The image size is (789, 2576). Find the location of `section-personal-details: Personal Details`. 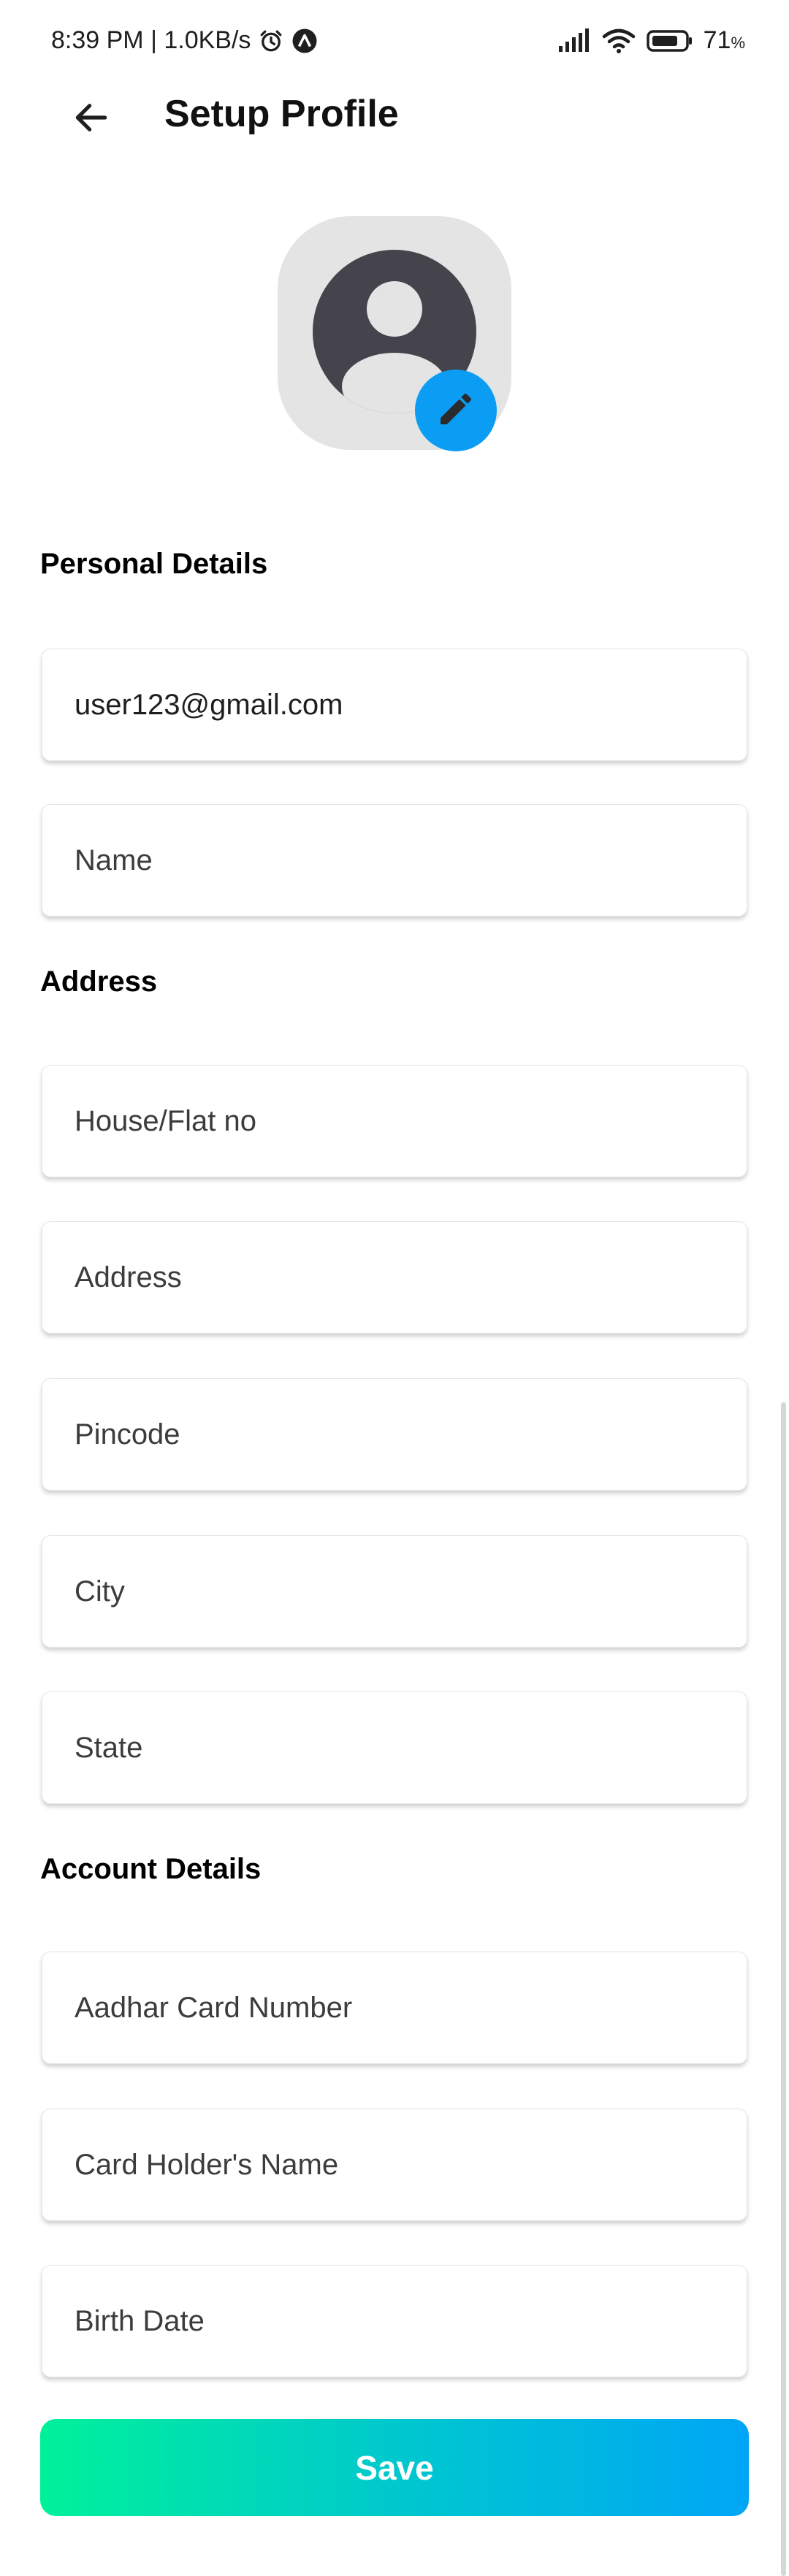

section-personal-details: Personal Details is located at coordinates (154, 564).